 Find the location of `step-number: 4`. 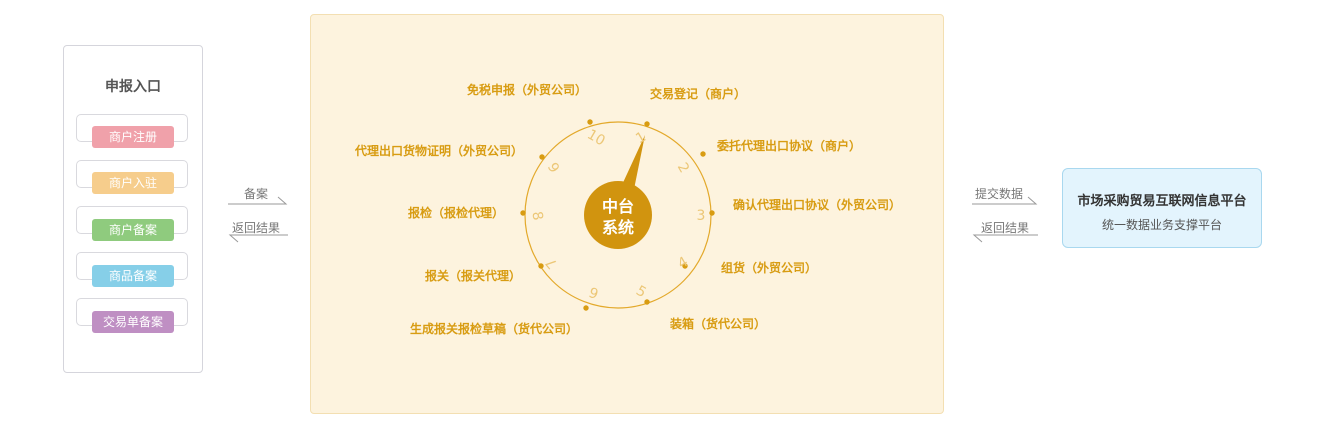

step-number: 4 is located at coordinates (683, 263).